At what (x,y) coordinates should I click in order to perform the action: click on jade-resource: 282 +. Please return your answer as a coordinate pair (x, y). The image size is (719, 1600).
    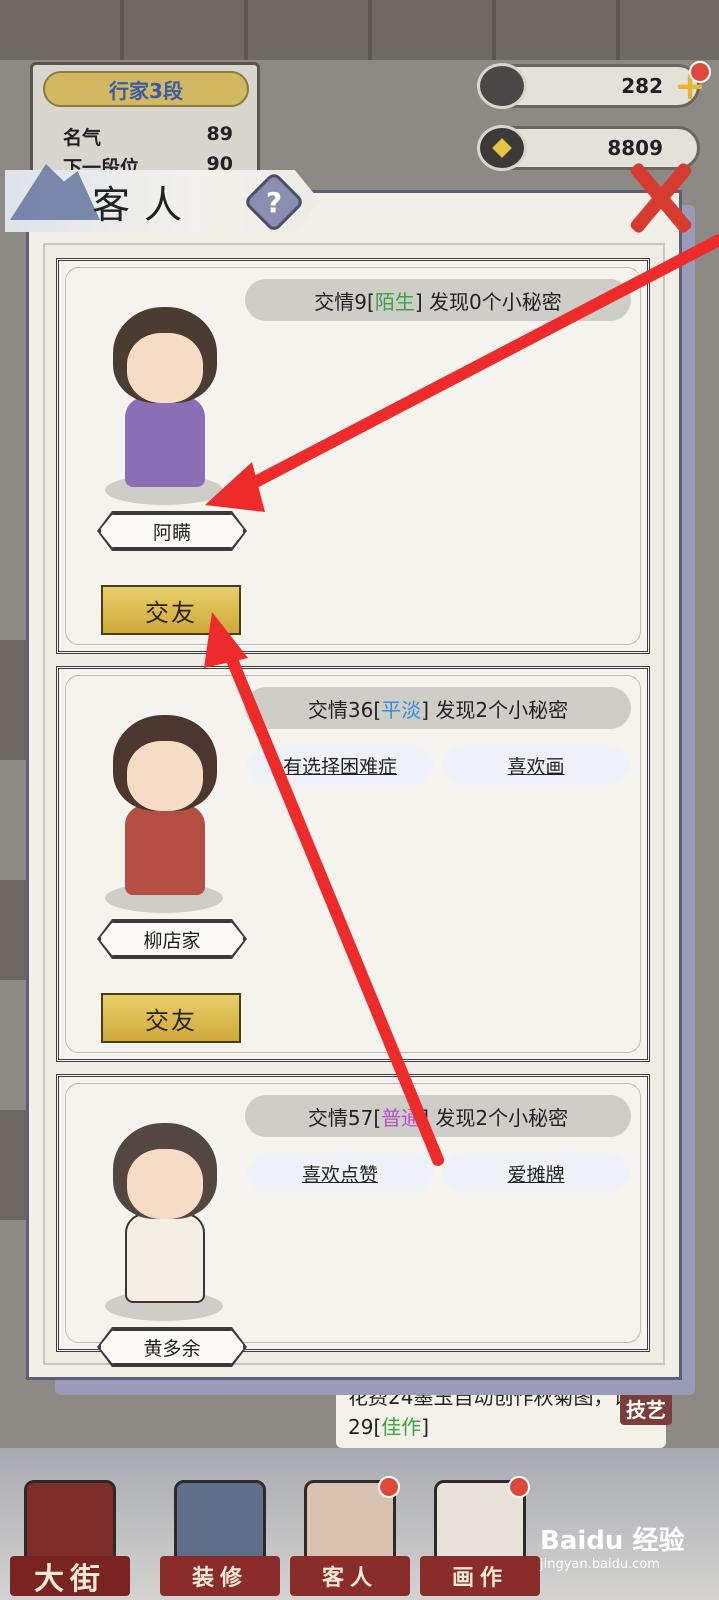
    Looking at the image, I should click on (594, 85).